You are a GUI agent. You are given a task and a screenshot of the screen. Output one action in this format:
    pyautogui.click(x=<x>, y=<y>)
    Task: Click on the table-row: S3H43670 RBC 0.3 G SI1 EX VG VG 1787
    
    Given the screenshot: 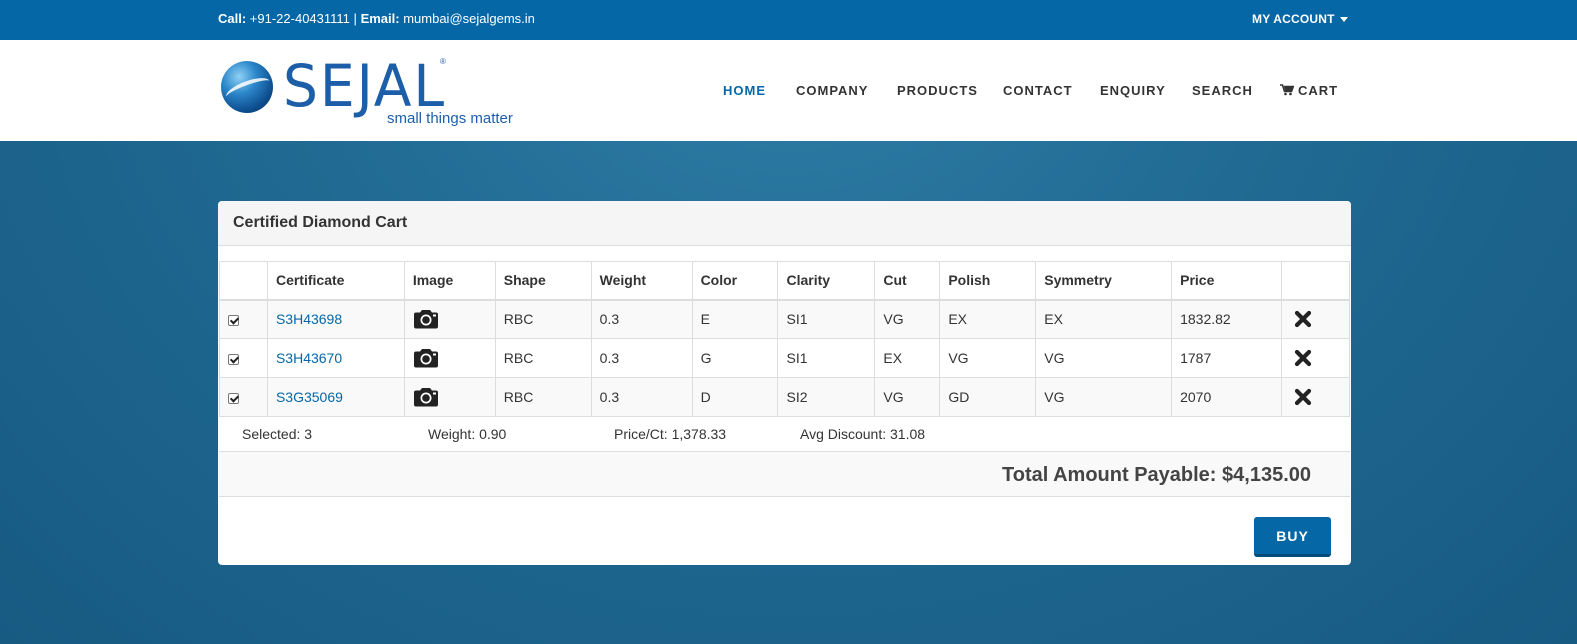 What is the action you would take?
    pyautogui.click(x=784, y=358)
    